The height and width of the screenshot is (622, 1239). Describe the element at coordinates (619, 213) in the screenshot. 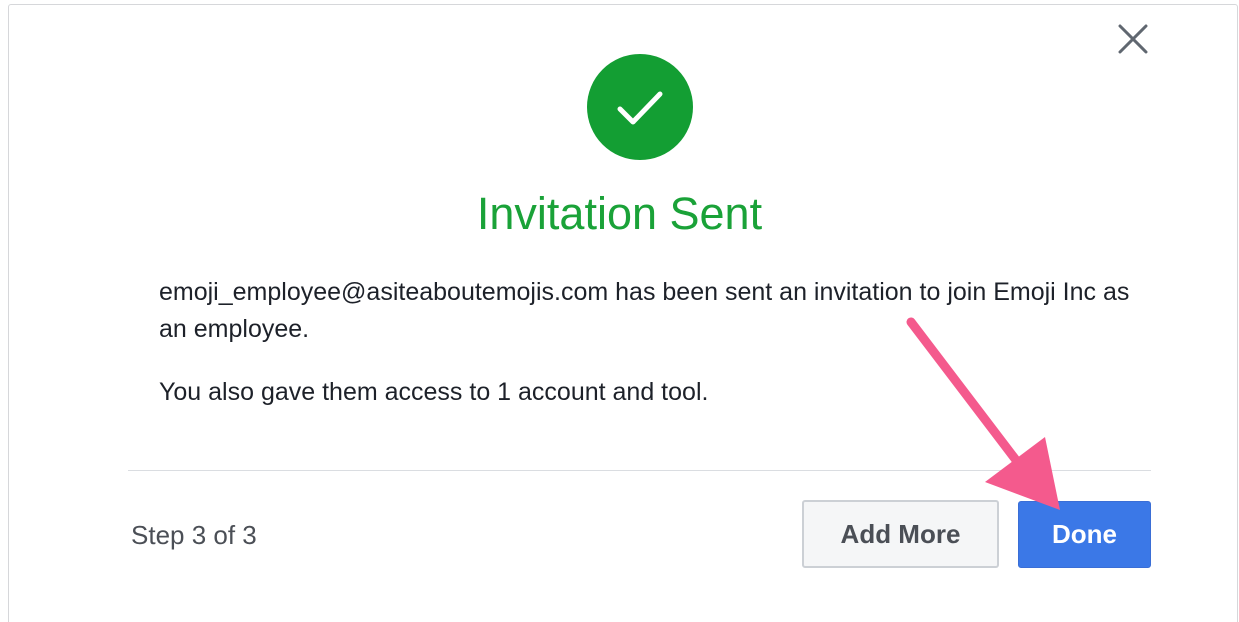

I see `dialog-title: Invitation Sent` at that location.